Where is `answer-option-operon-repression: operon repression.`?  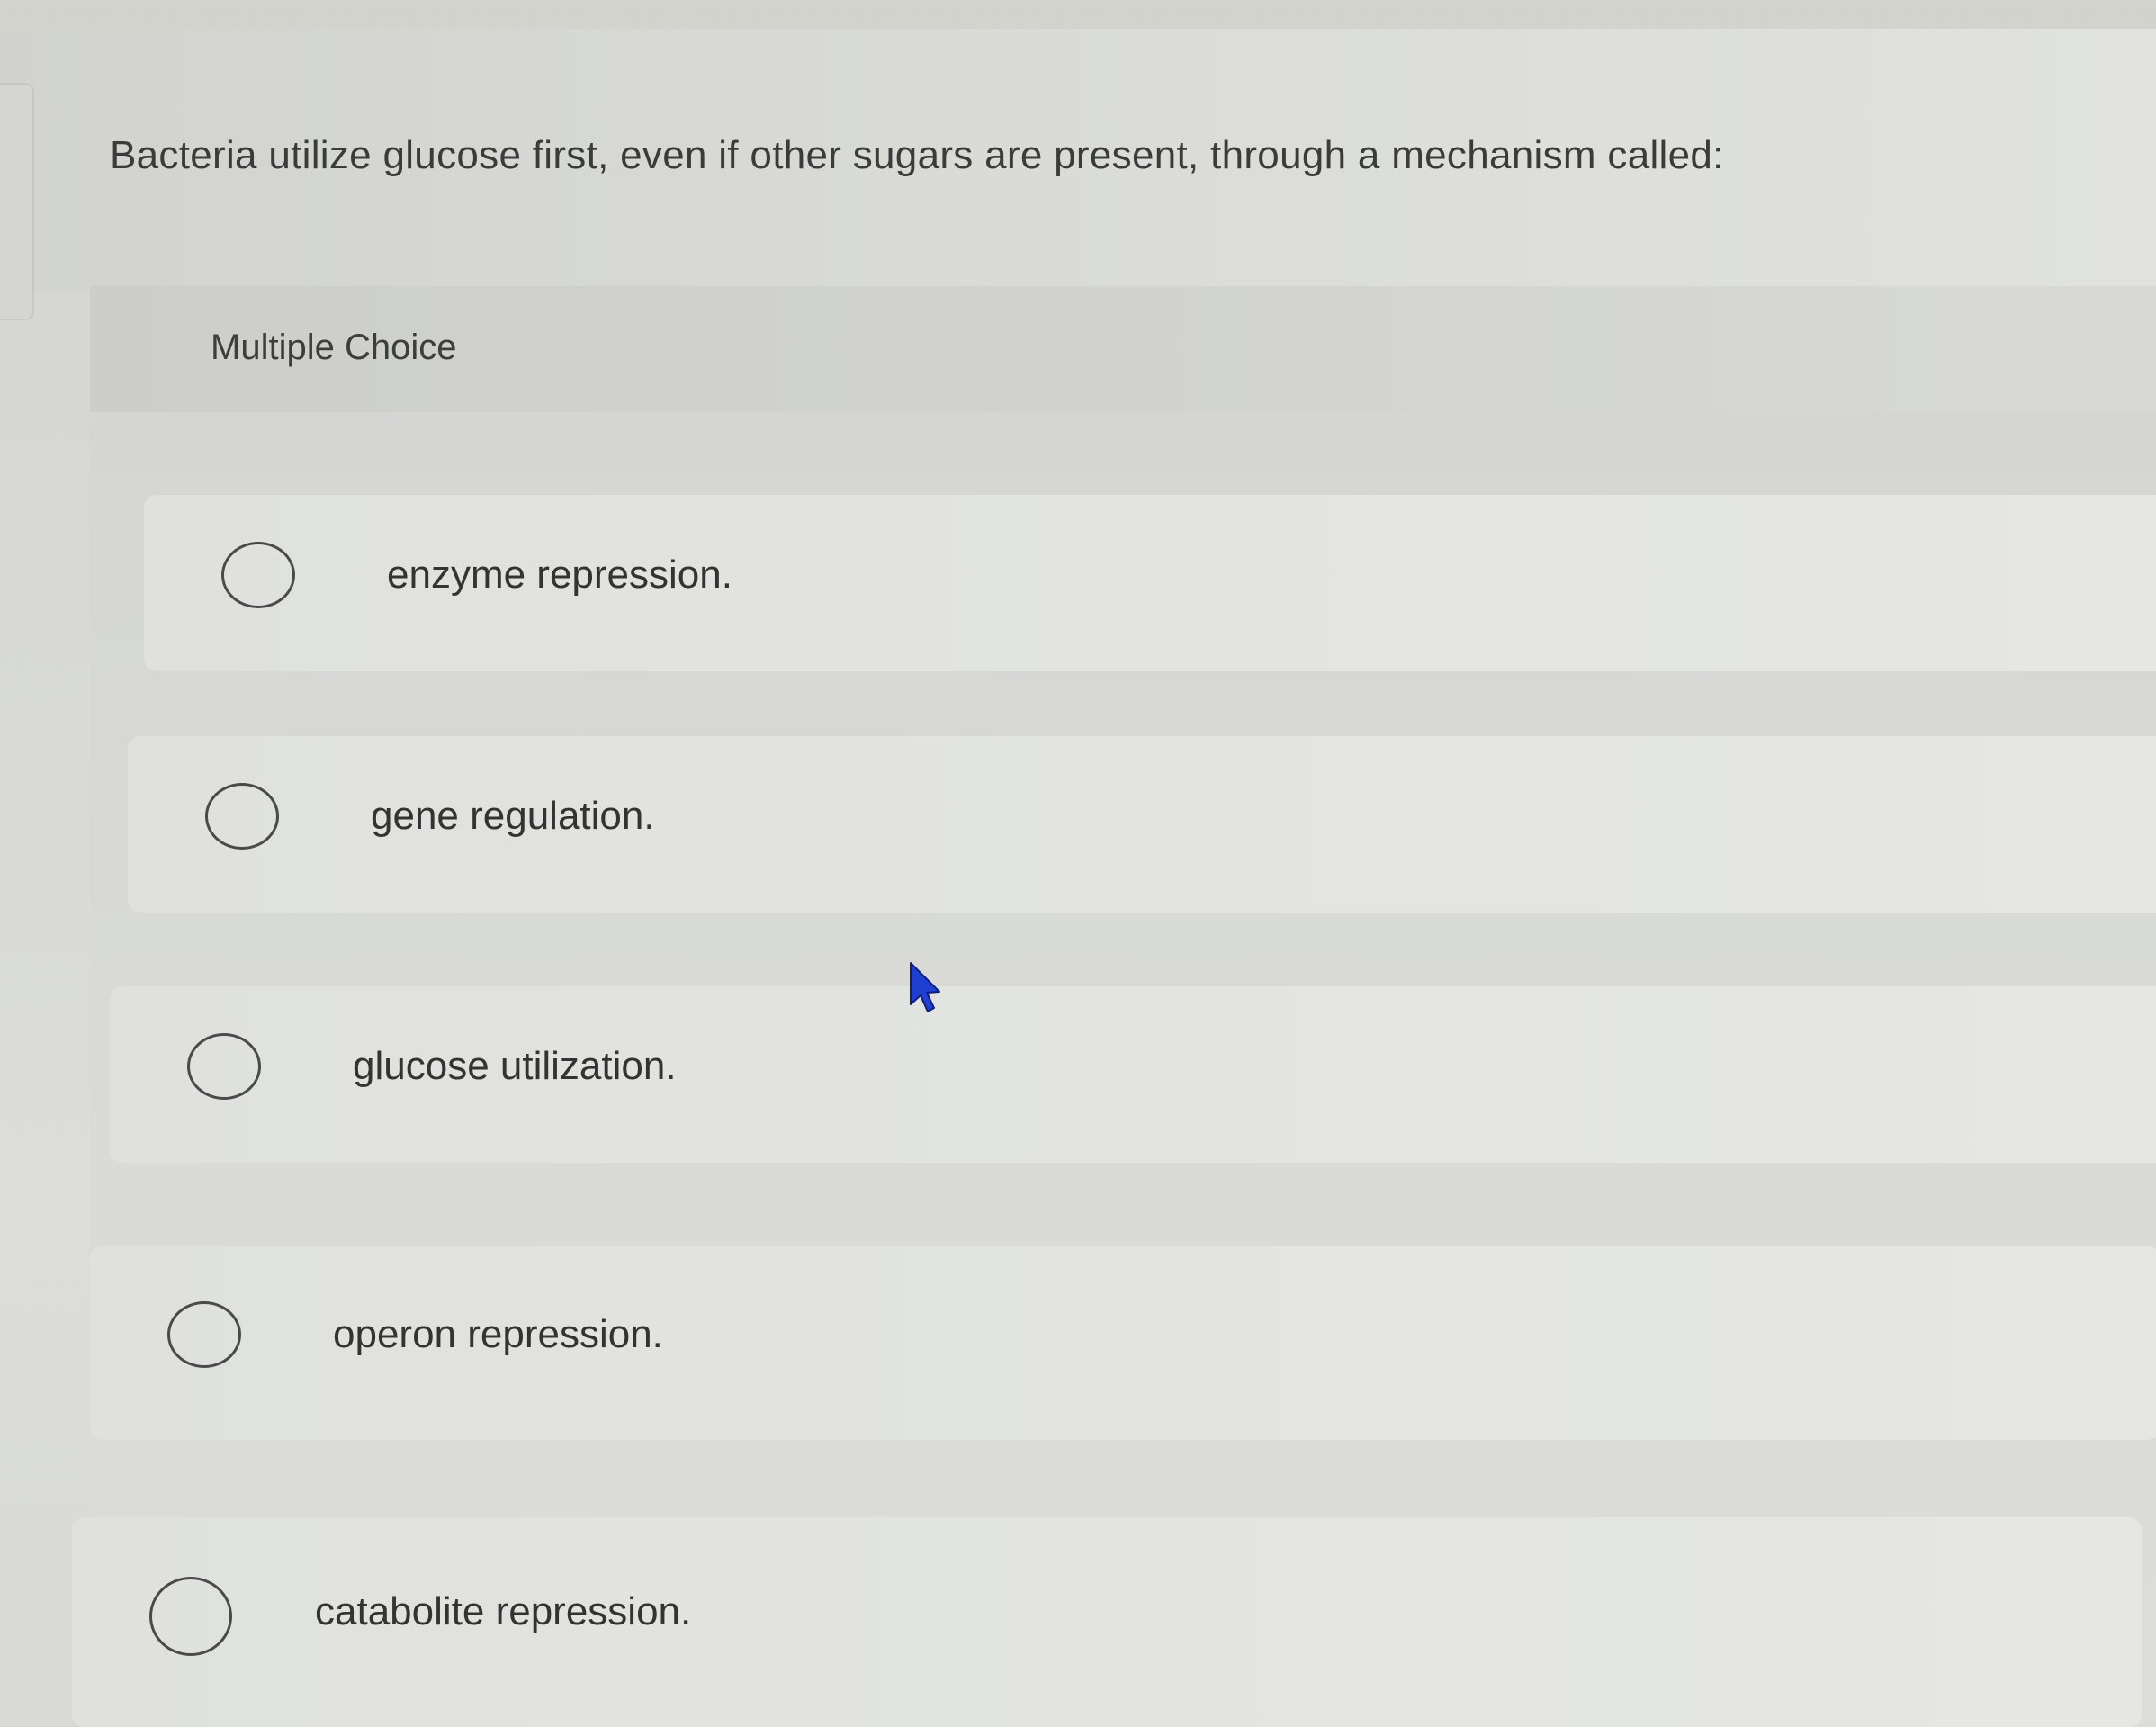
answer-option-operon-repression: operon repression. is located at coordinates (1123, 1343).